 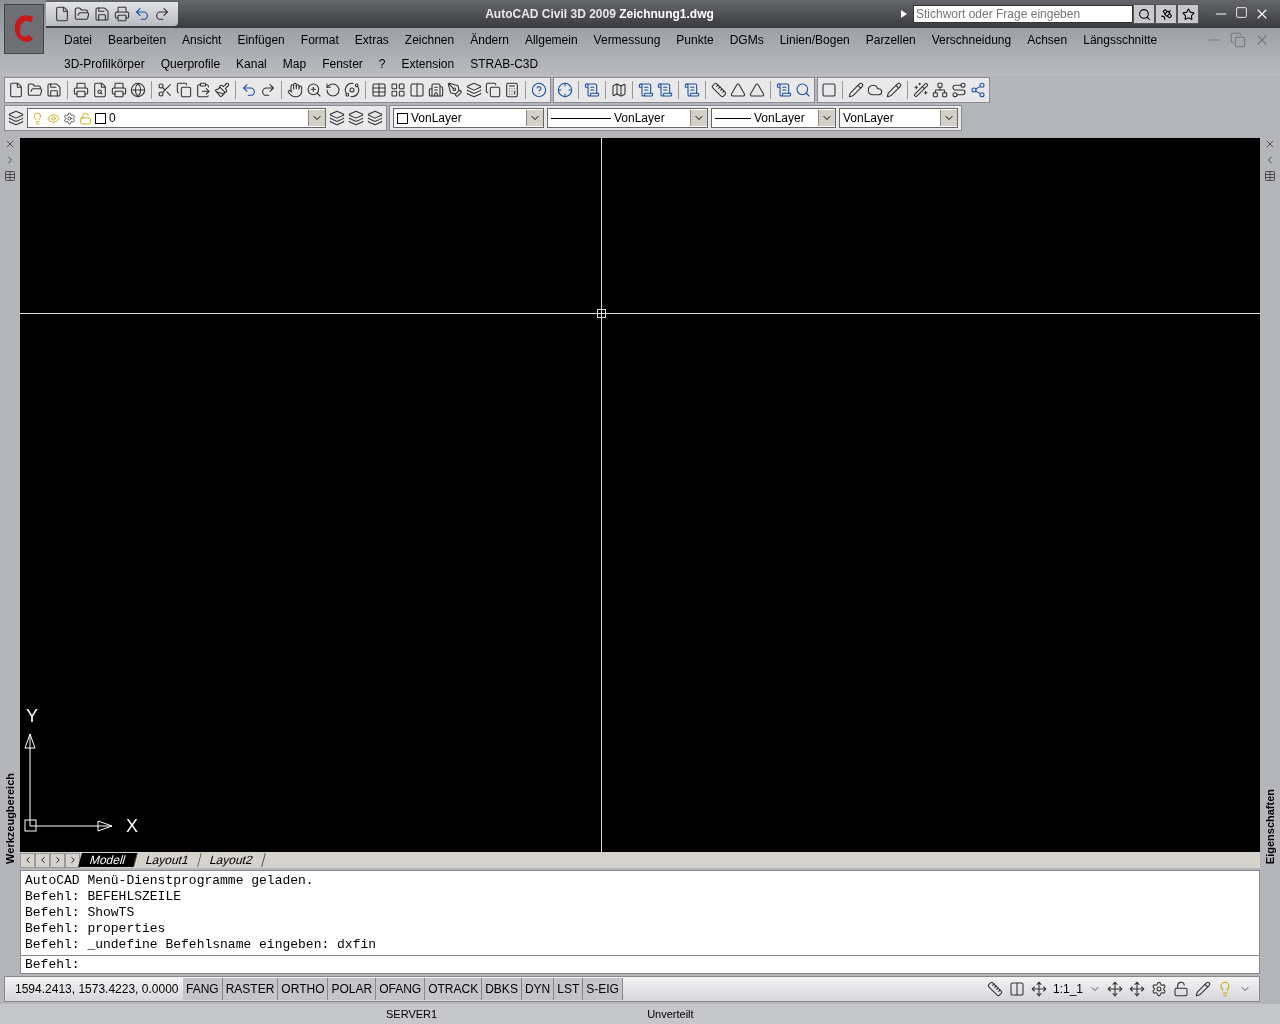 I want to click on drafting-toggle: RASTER, so click(x=250, y=989).